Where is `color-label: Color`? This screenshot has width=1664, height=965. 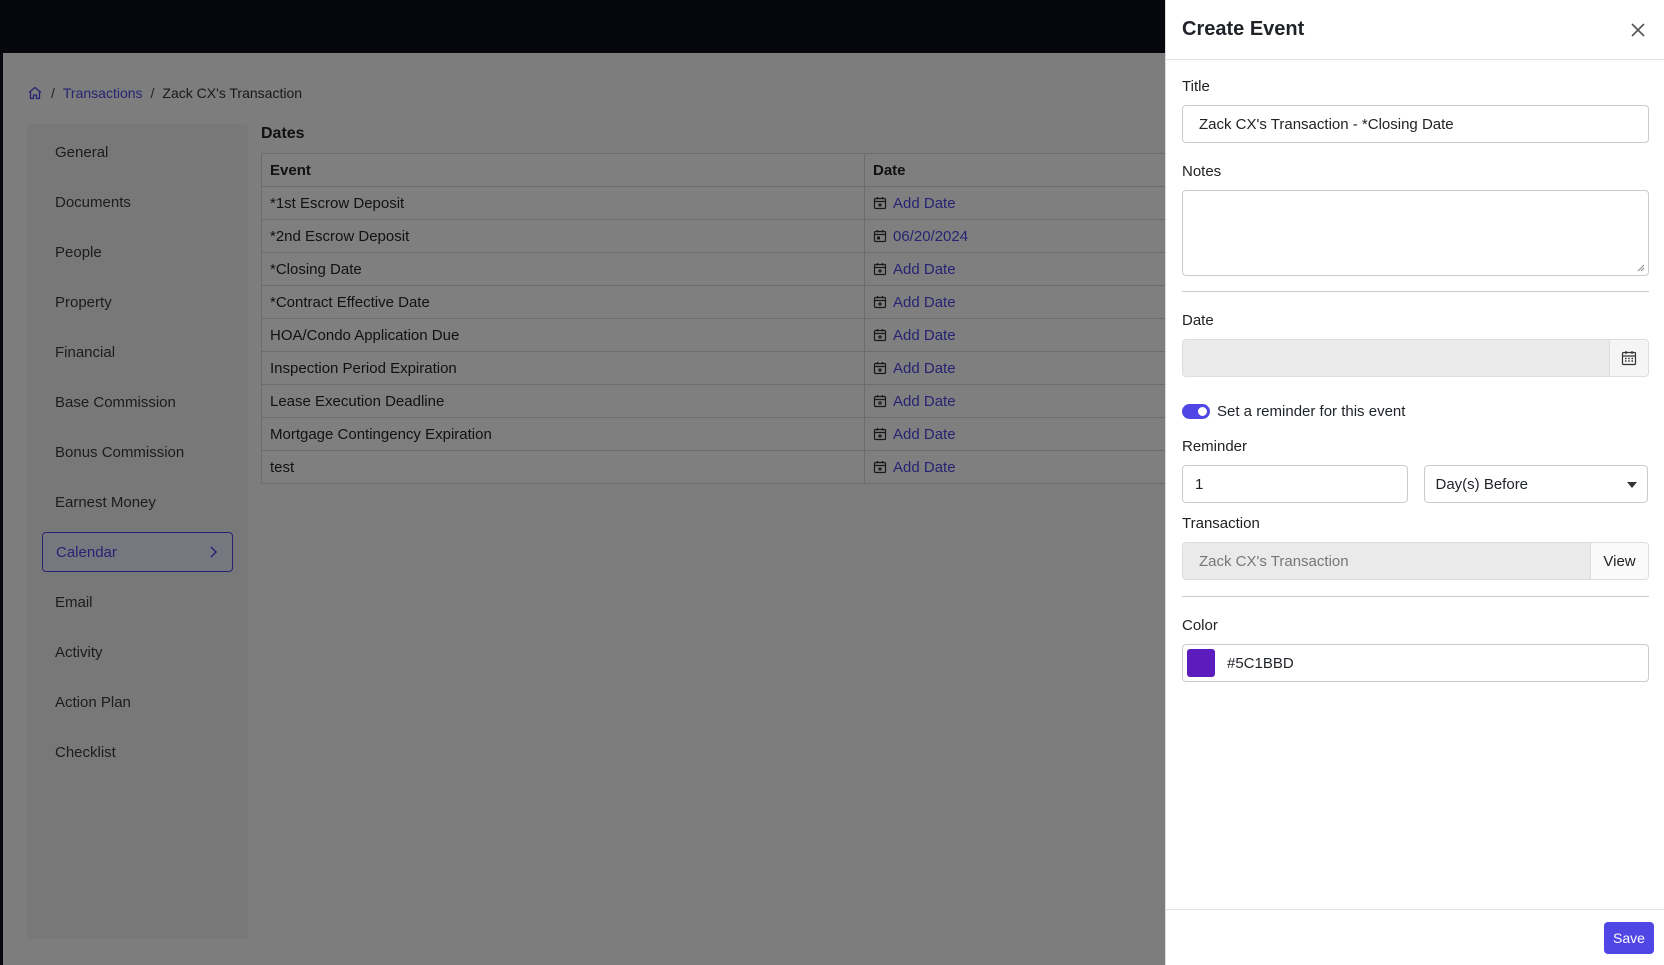 color-label: Color is located at coordinates (1200, 625).